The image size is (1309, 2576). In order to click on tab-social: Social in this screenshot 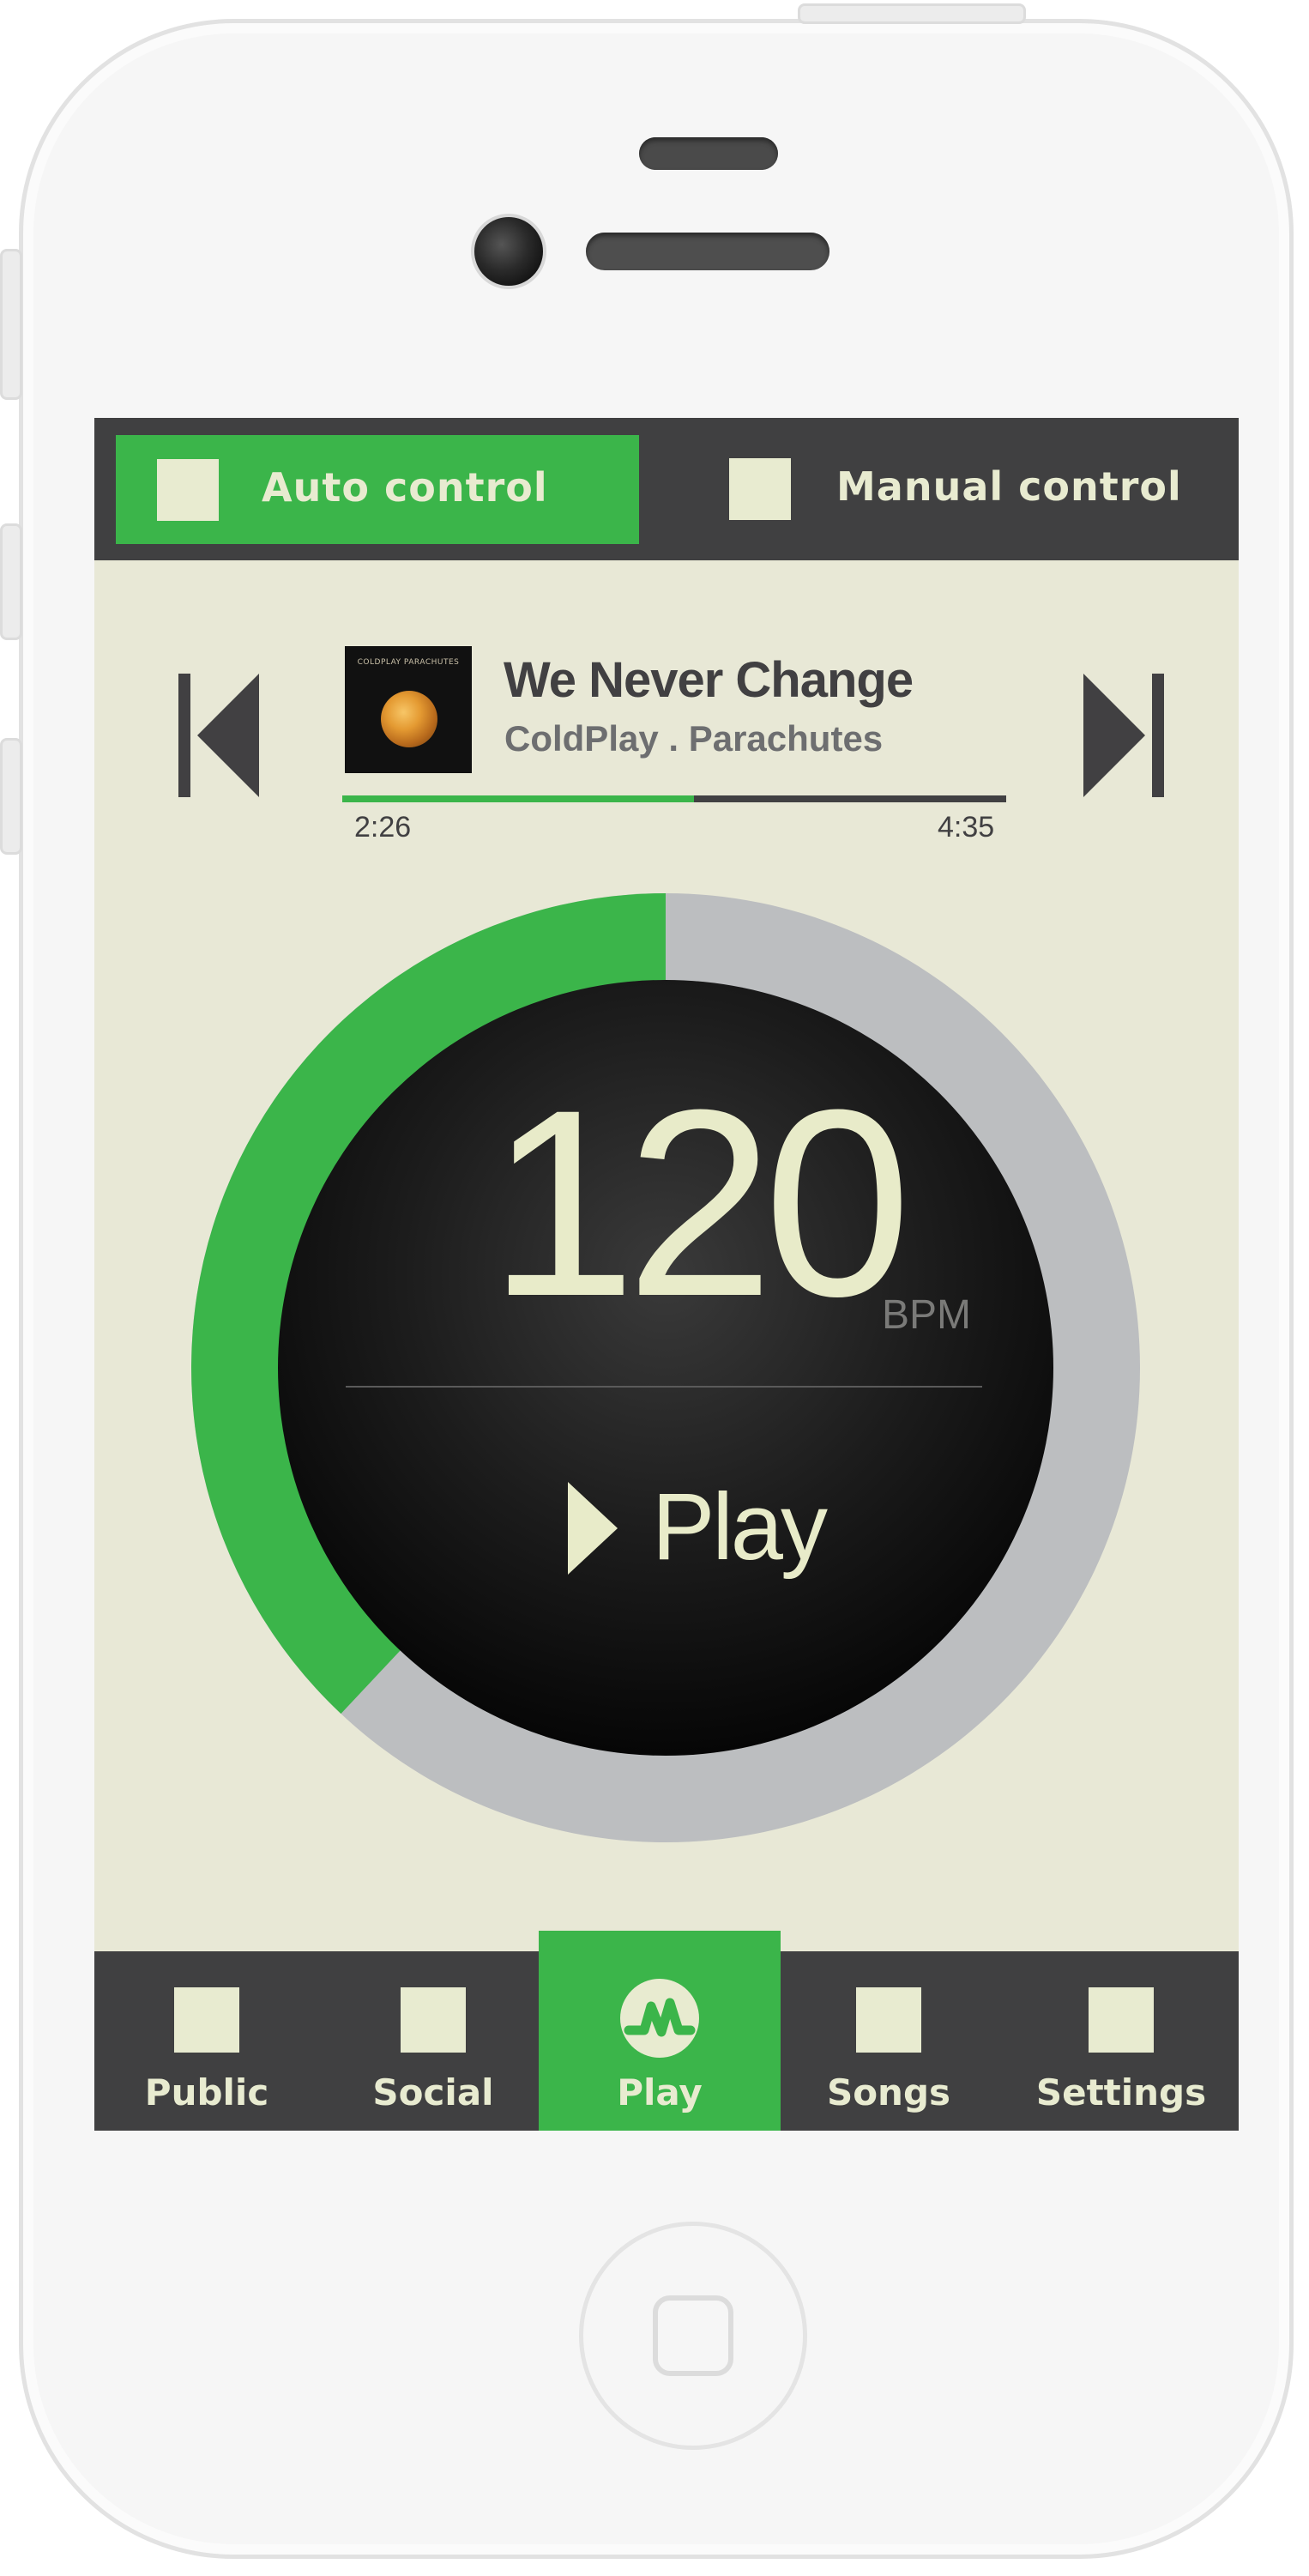, I will do `click(433, 2041)`.